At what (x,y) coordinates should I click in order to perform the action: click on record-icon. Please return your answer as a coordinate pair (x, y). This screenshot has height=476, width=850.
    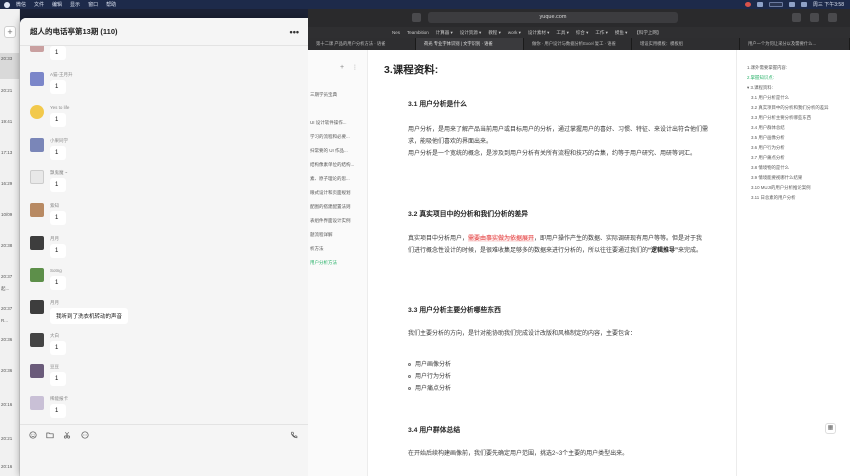
    Looking at the image, I should click on (747, 4).